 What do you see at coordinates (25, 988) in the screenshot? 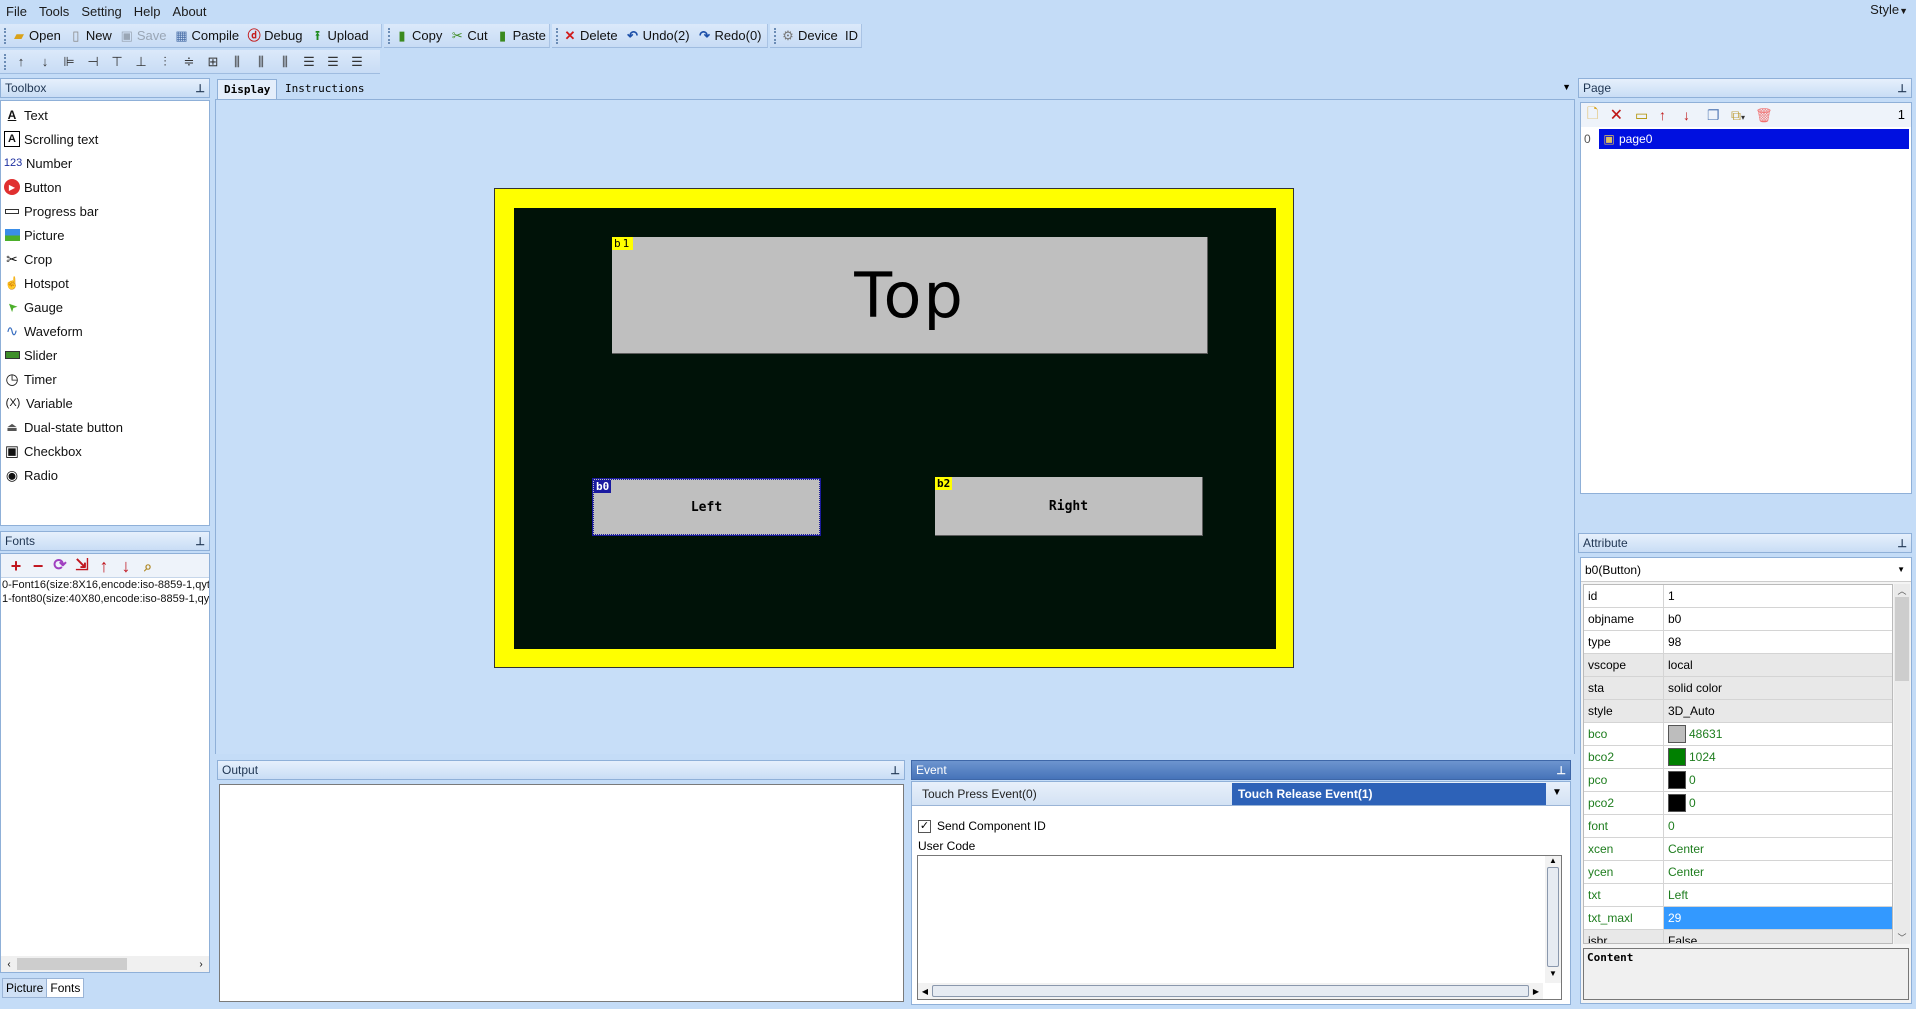
I see `tab-picture: Picture` at bounding box center [25, 988].